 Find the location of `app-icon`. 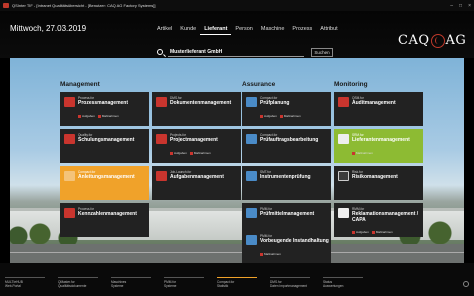

app-icon is located at coordinates (6, 5).